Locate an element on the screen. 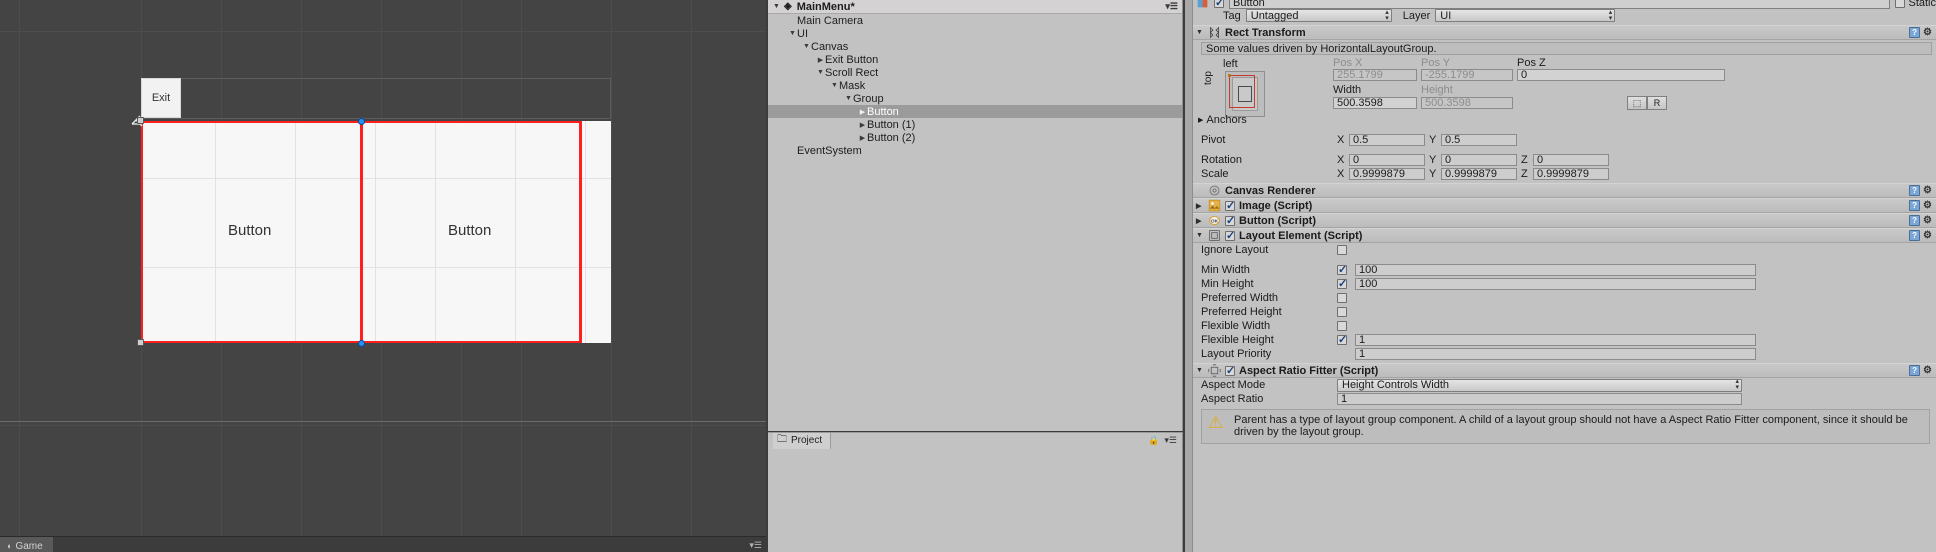  anchors-foldout: ▶ Anchors is located at coordinates (1222, 120).